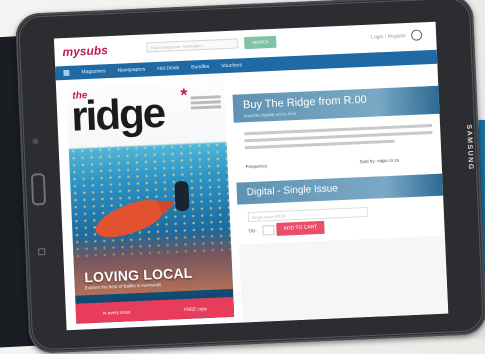  What do you see at coordinates (260, 42) in the screenshot?
I see `search-button: SEARCH` at bounding box center [260, 42].